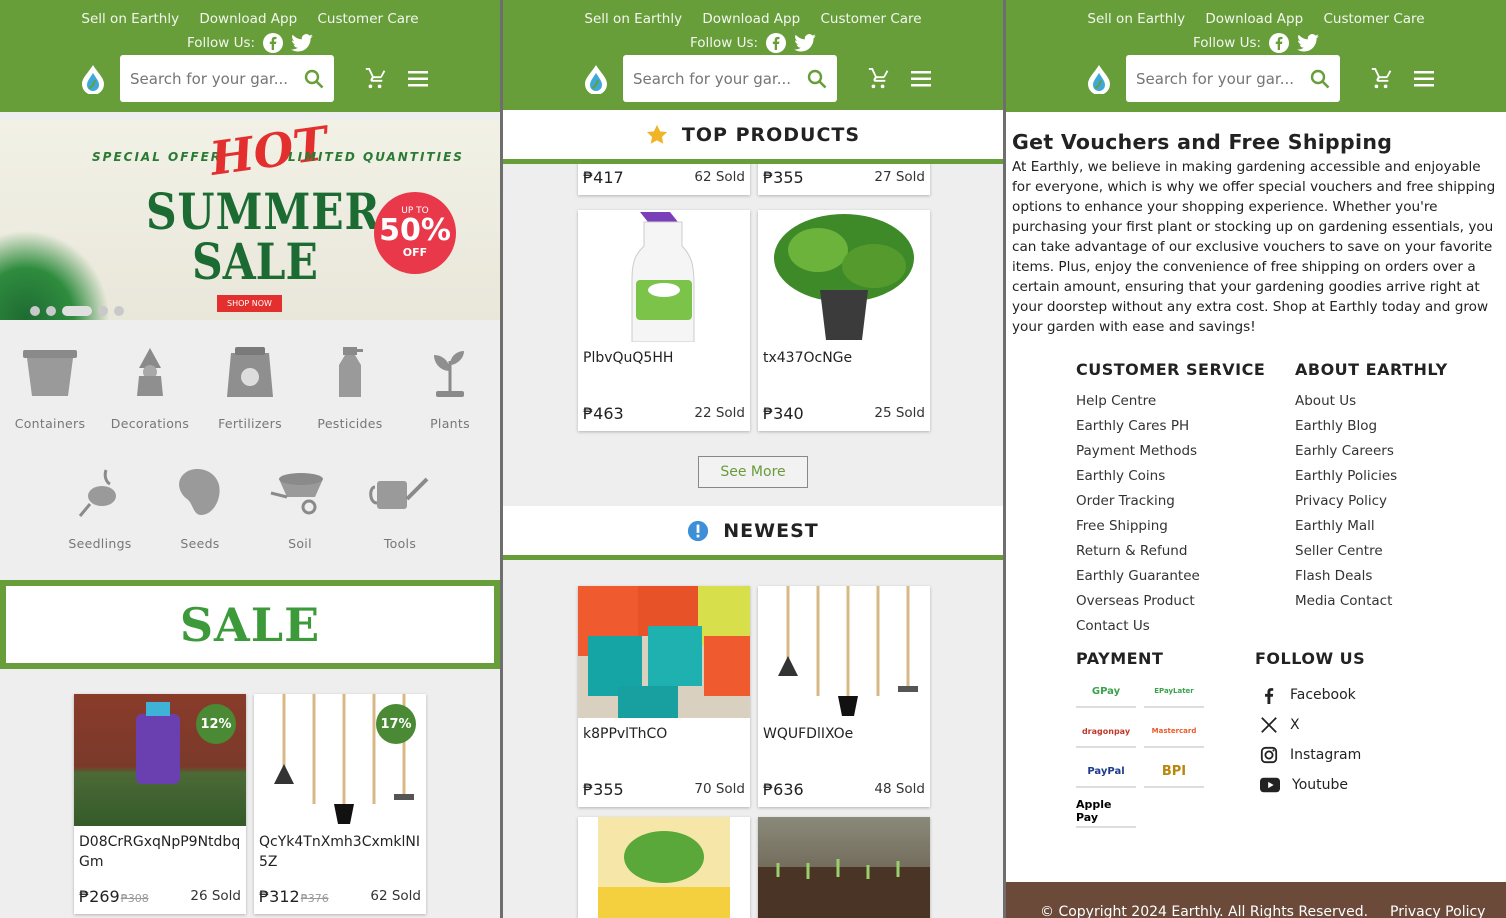 The width and height of the screenshot is (1506, 918). I want to click on category-label: Pesticides, so click(350, 423).